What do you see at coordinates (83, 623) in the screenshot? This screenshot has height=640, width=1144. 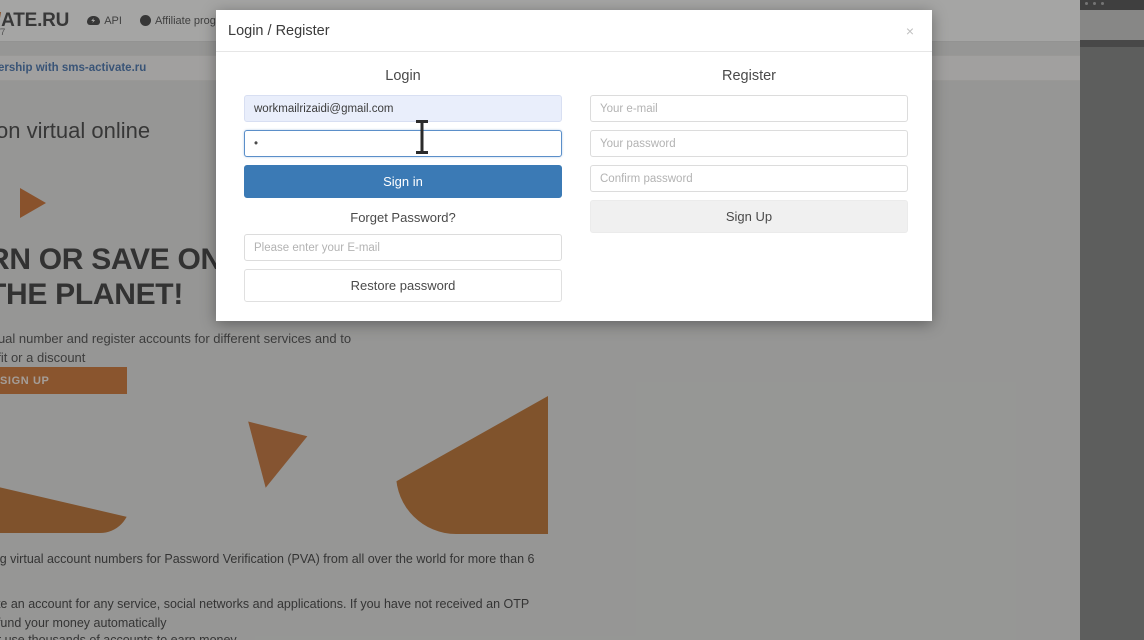 I see `info-paragraph-3: efund your money automatically` at bounding box center [83, 623].